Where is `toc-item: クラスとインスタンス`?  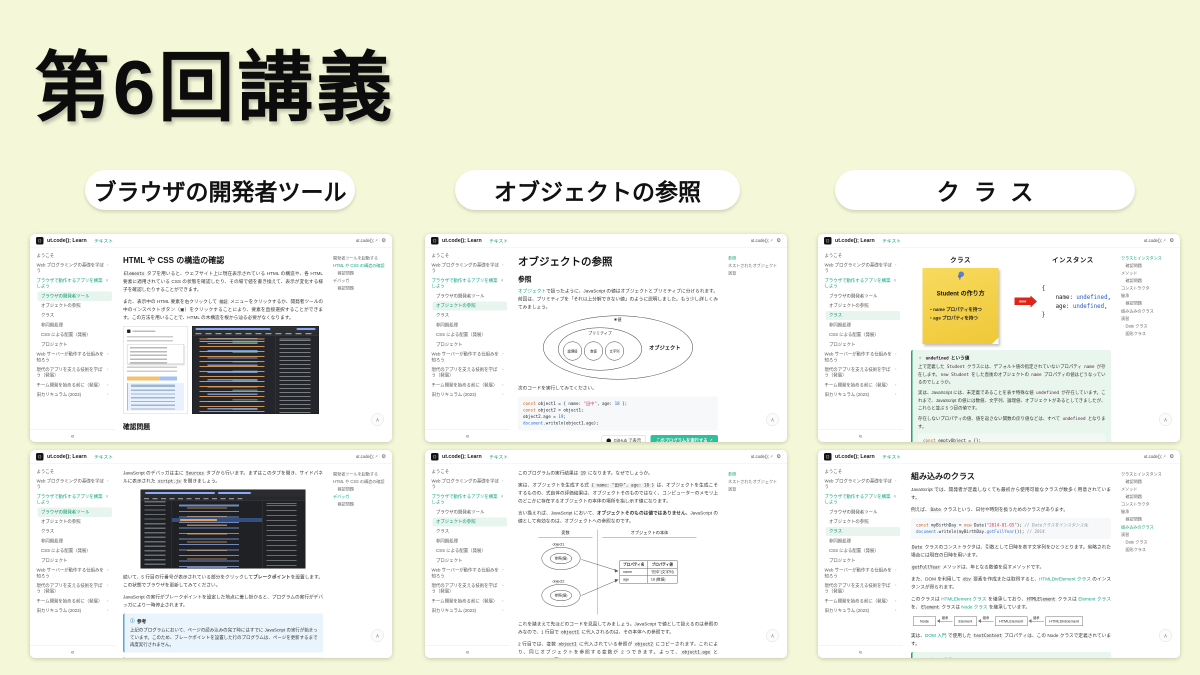 toc-item: クラスとインスタンス is located at coordinates (1148, 474).